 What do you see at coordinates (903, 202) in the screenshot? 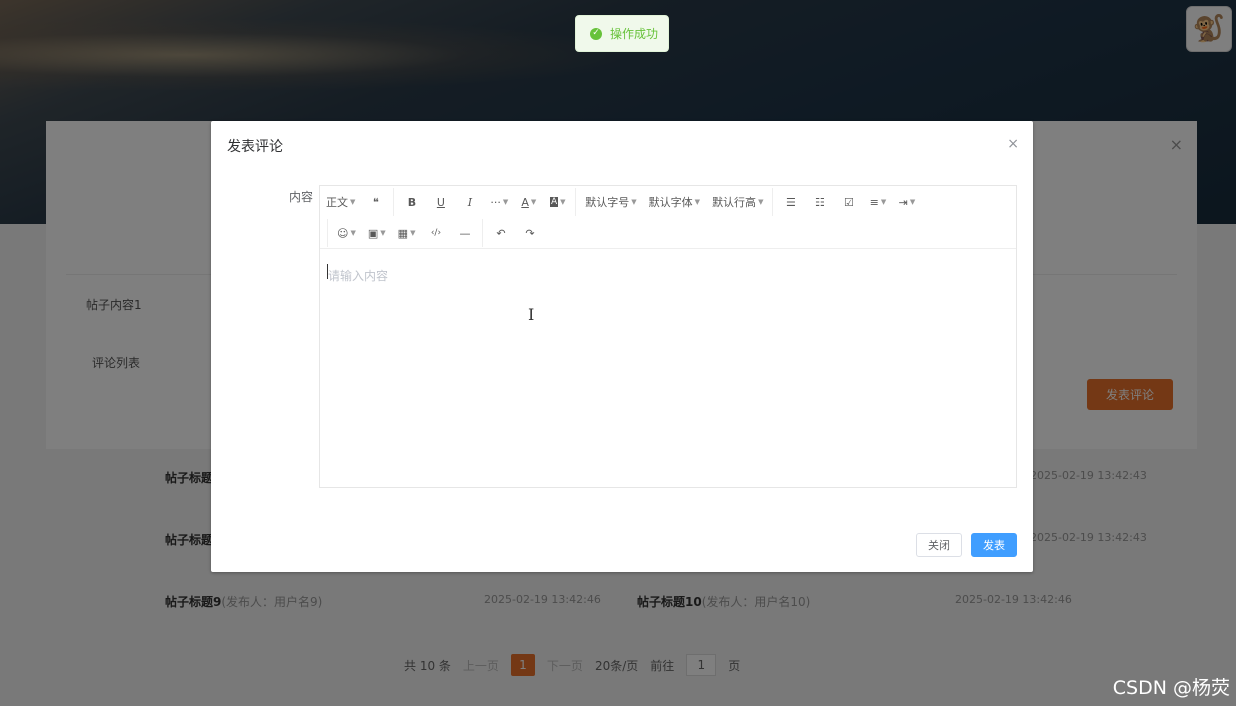
I see `indent-icon: ⇥` at bounding box center [903, 202].